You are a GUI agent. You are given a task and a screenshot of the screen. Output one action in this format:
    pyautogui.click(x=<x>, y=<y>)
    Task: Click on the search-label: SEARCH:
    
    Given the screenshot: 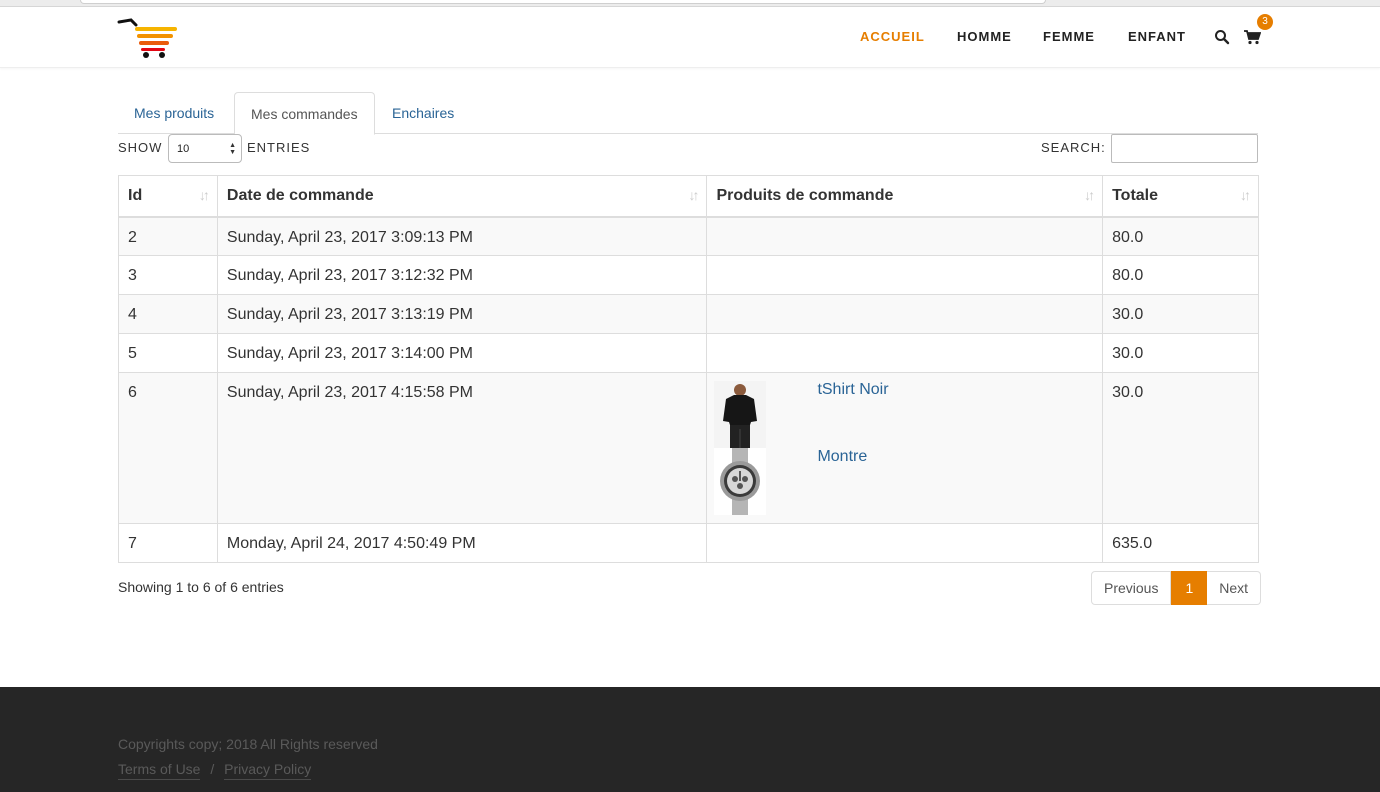 What is the action you would take?
    pyautogui.click(x=1073, y=147)
    